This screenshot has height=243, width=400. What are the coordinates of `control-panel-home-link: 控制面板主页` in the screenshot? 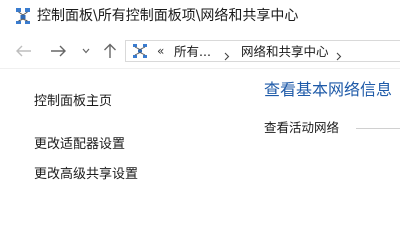 It's located at (73, 102).